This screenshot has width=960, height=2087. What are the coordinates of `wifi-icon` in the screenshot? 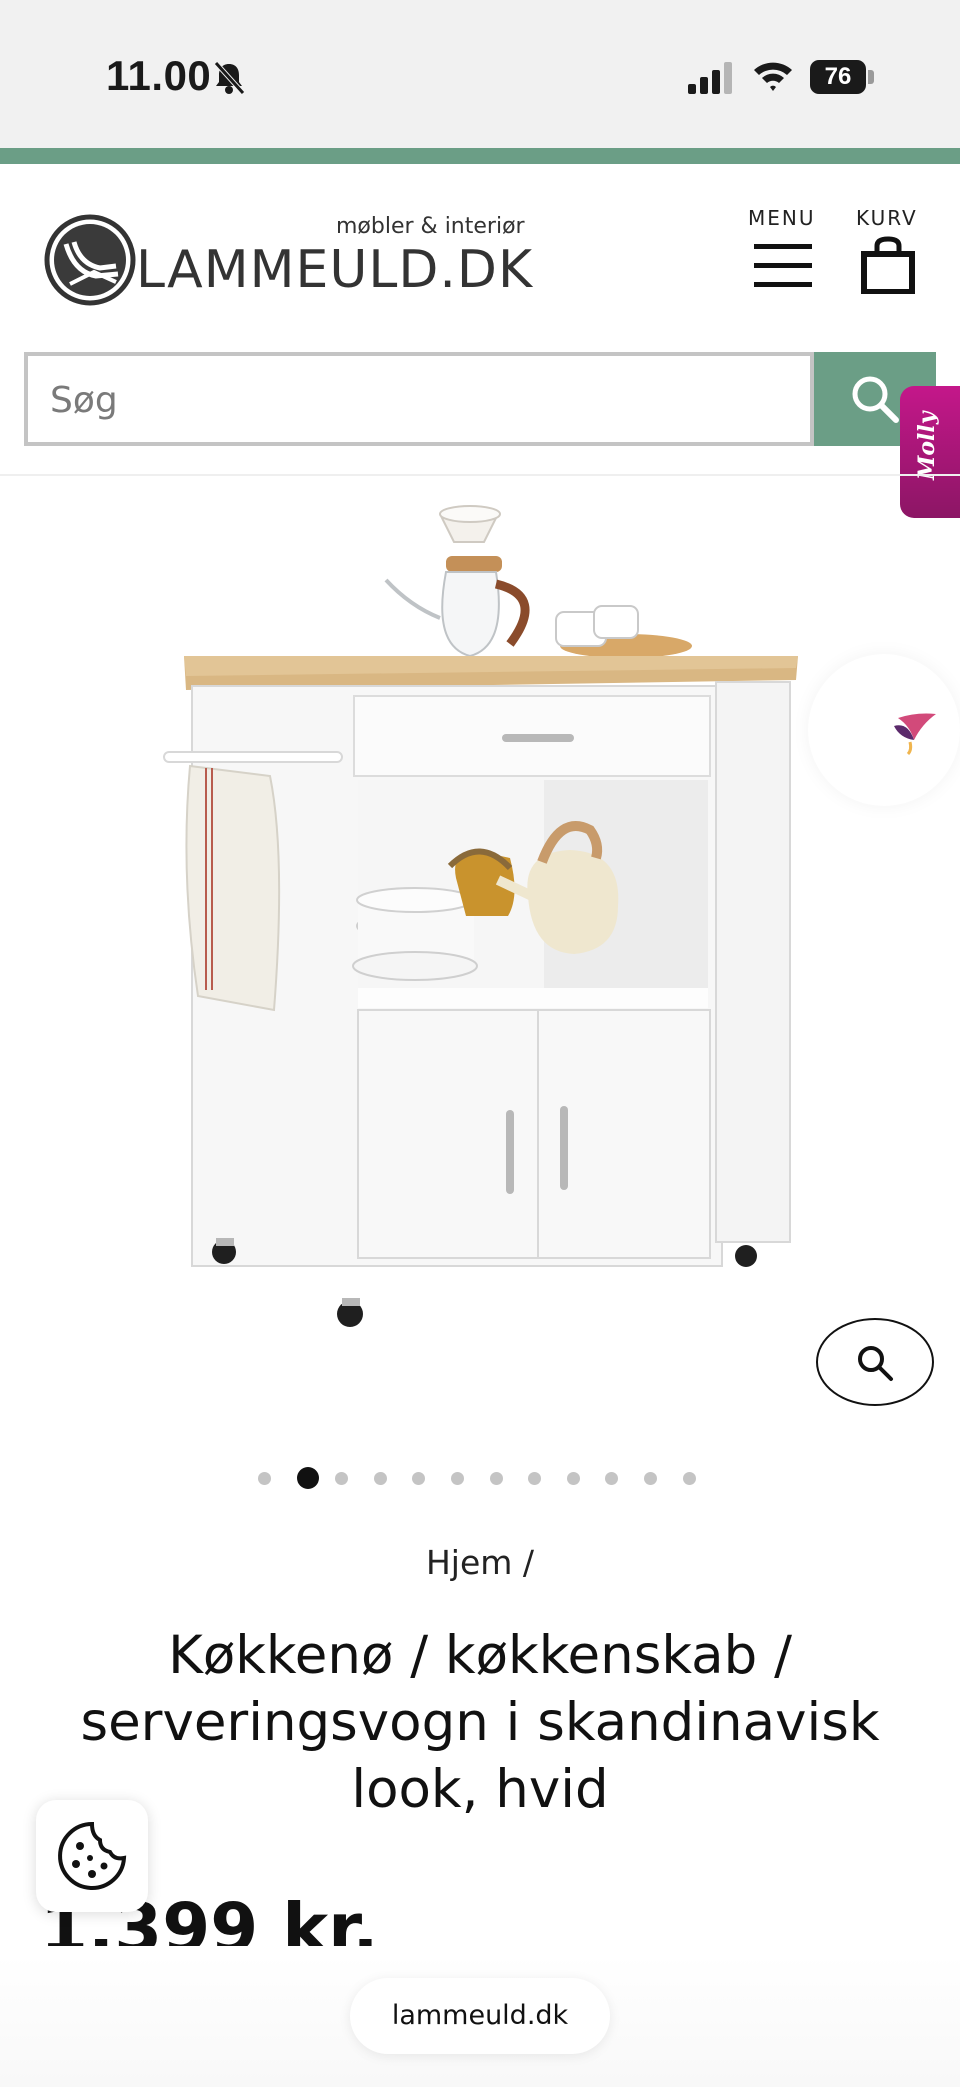 It's located at (773, 76).